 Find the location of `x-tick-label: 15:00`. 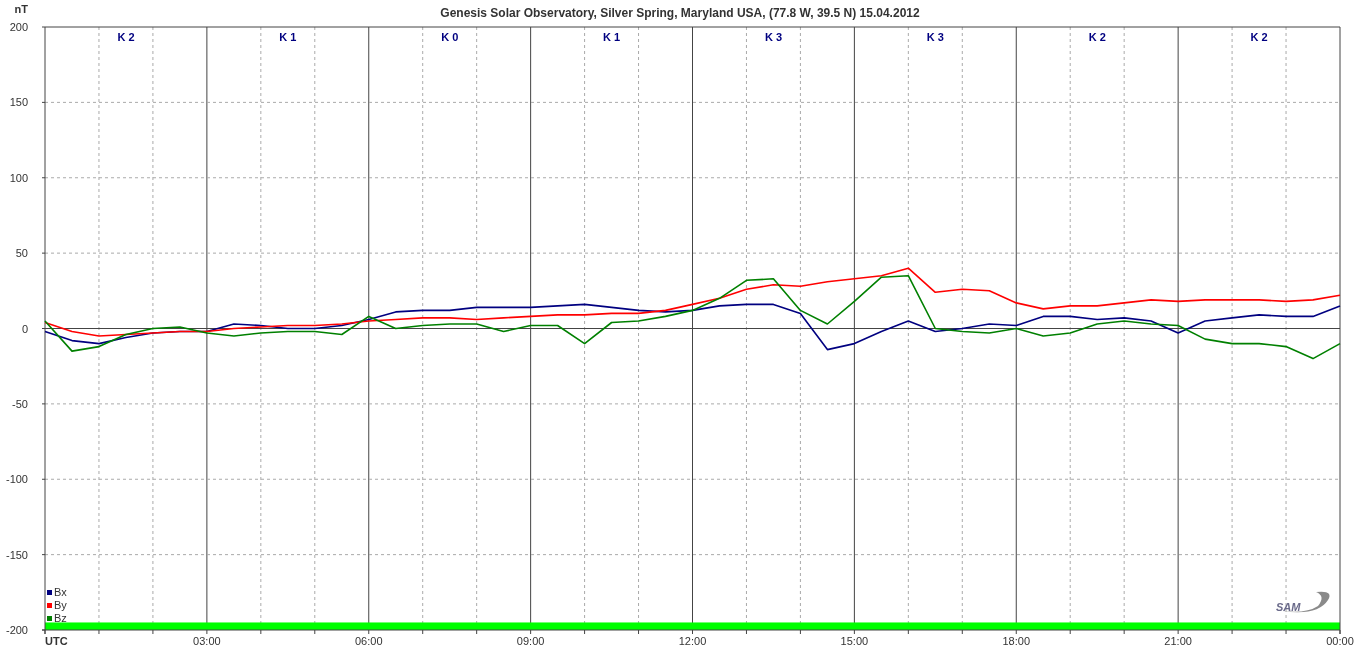

x-tick-label: 15:00 is located at coordinates (854, 641).